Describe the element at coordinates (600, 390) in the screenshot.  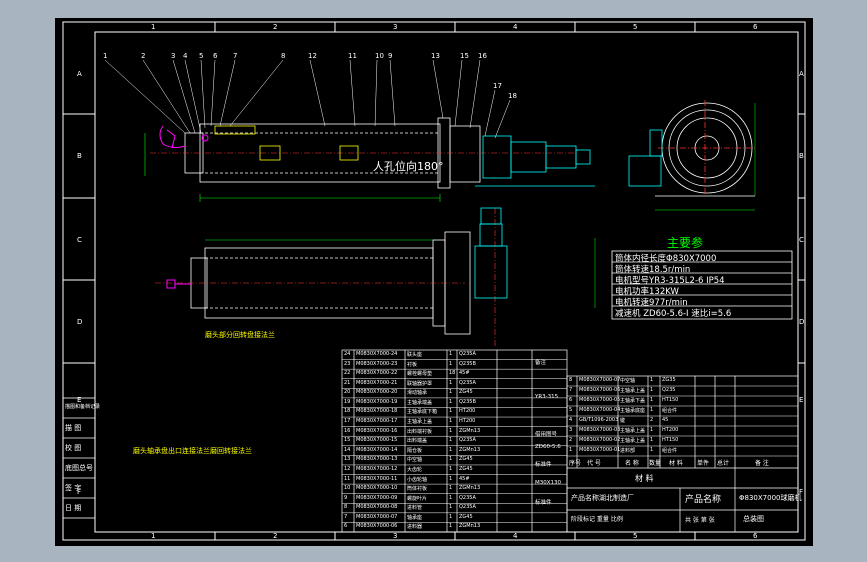
I see `bom-right-cell: M0830X7000-06` at that location.